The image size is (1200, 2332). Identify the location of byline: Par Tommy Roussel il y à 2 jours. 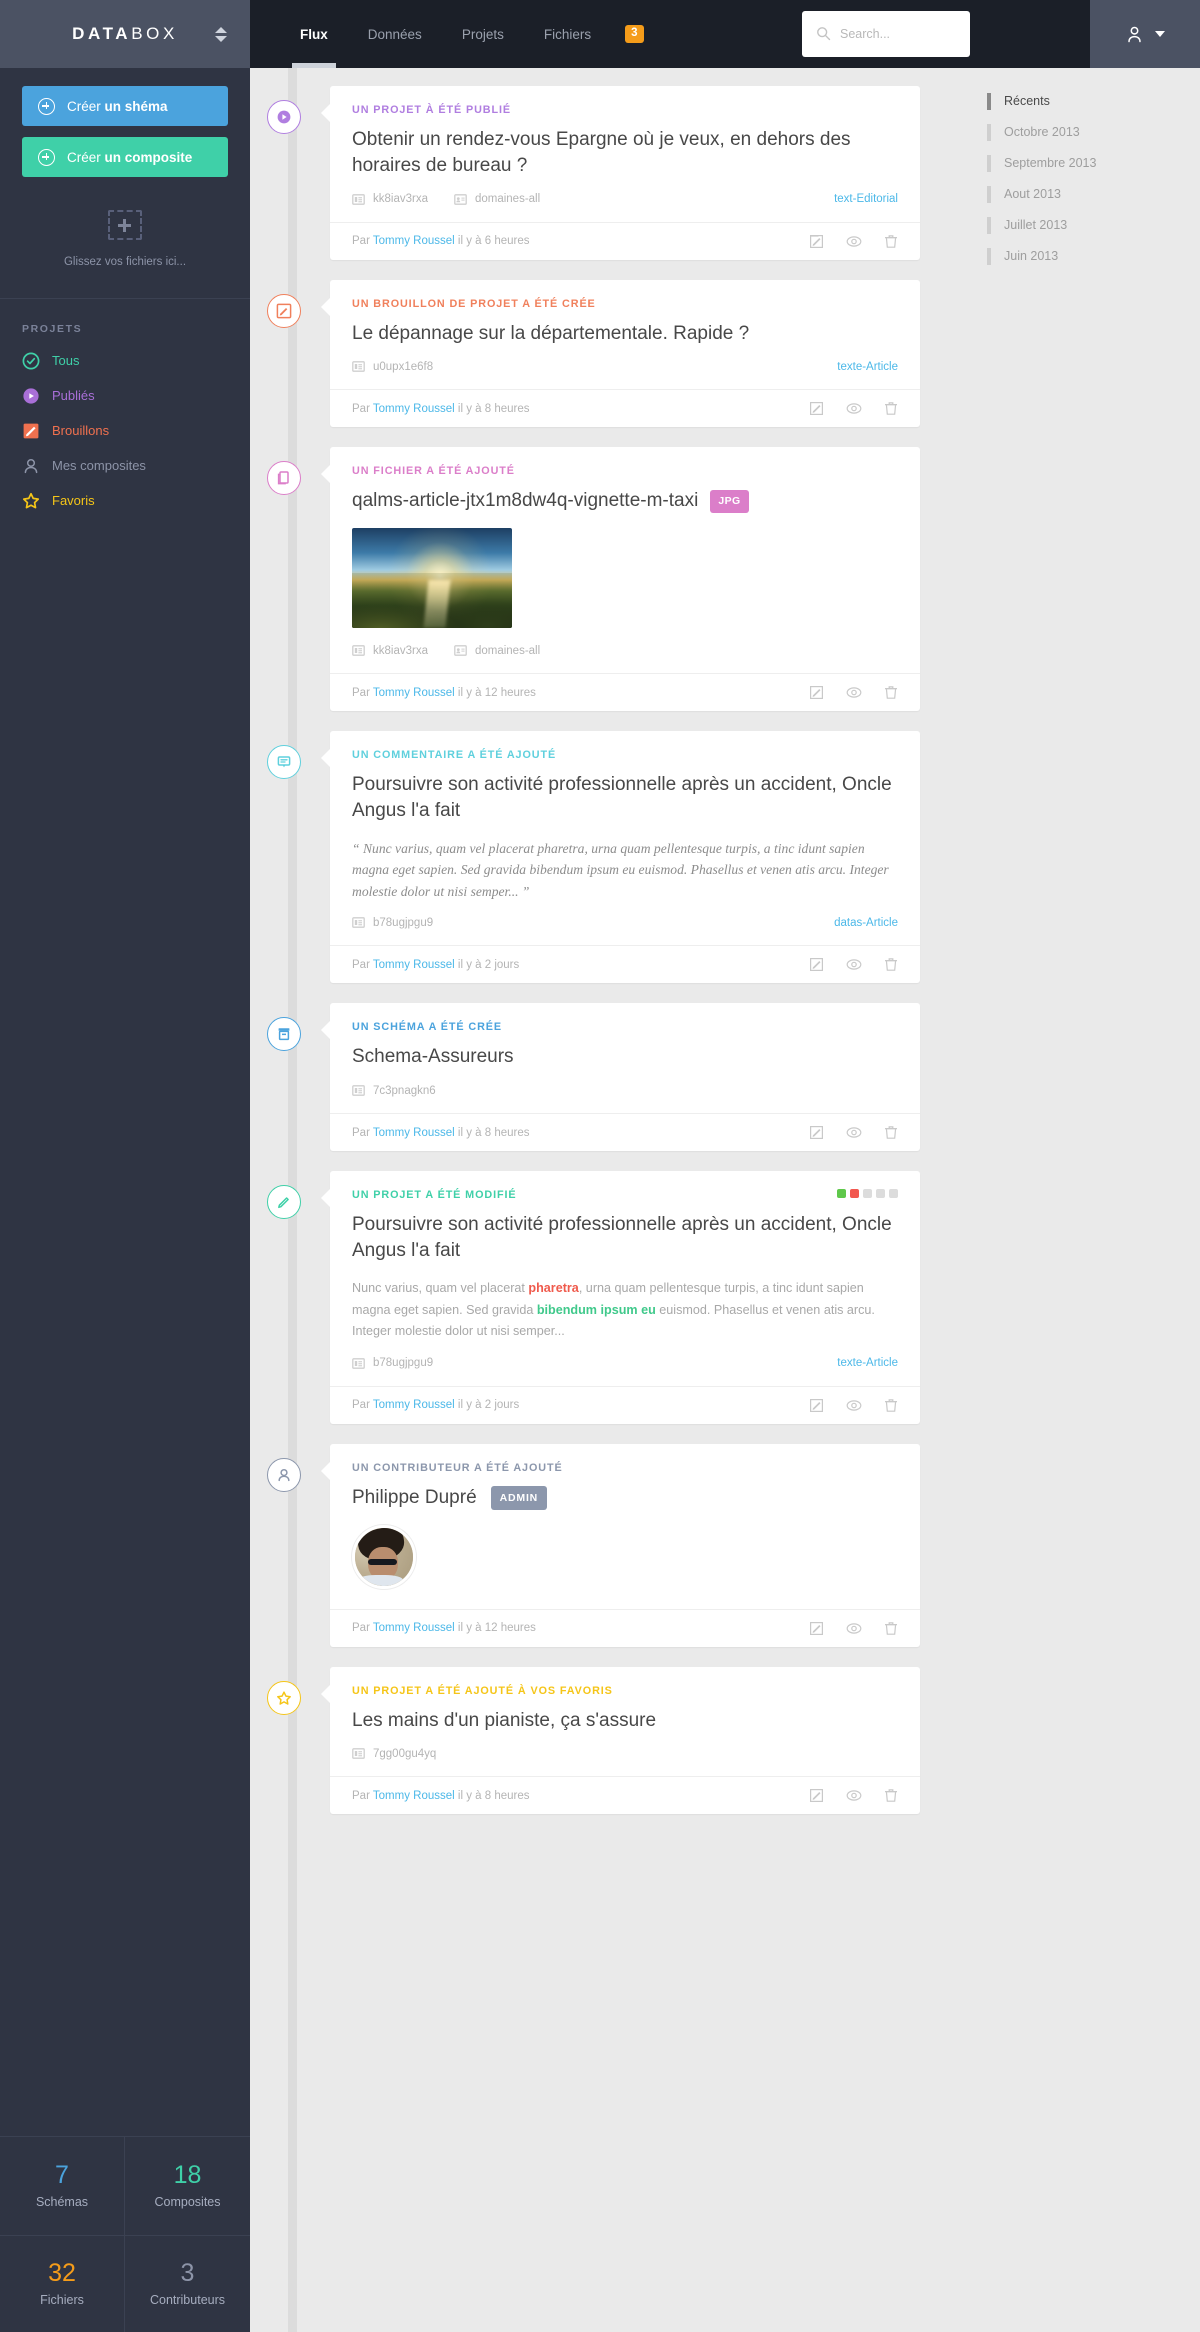
(435, 1405).